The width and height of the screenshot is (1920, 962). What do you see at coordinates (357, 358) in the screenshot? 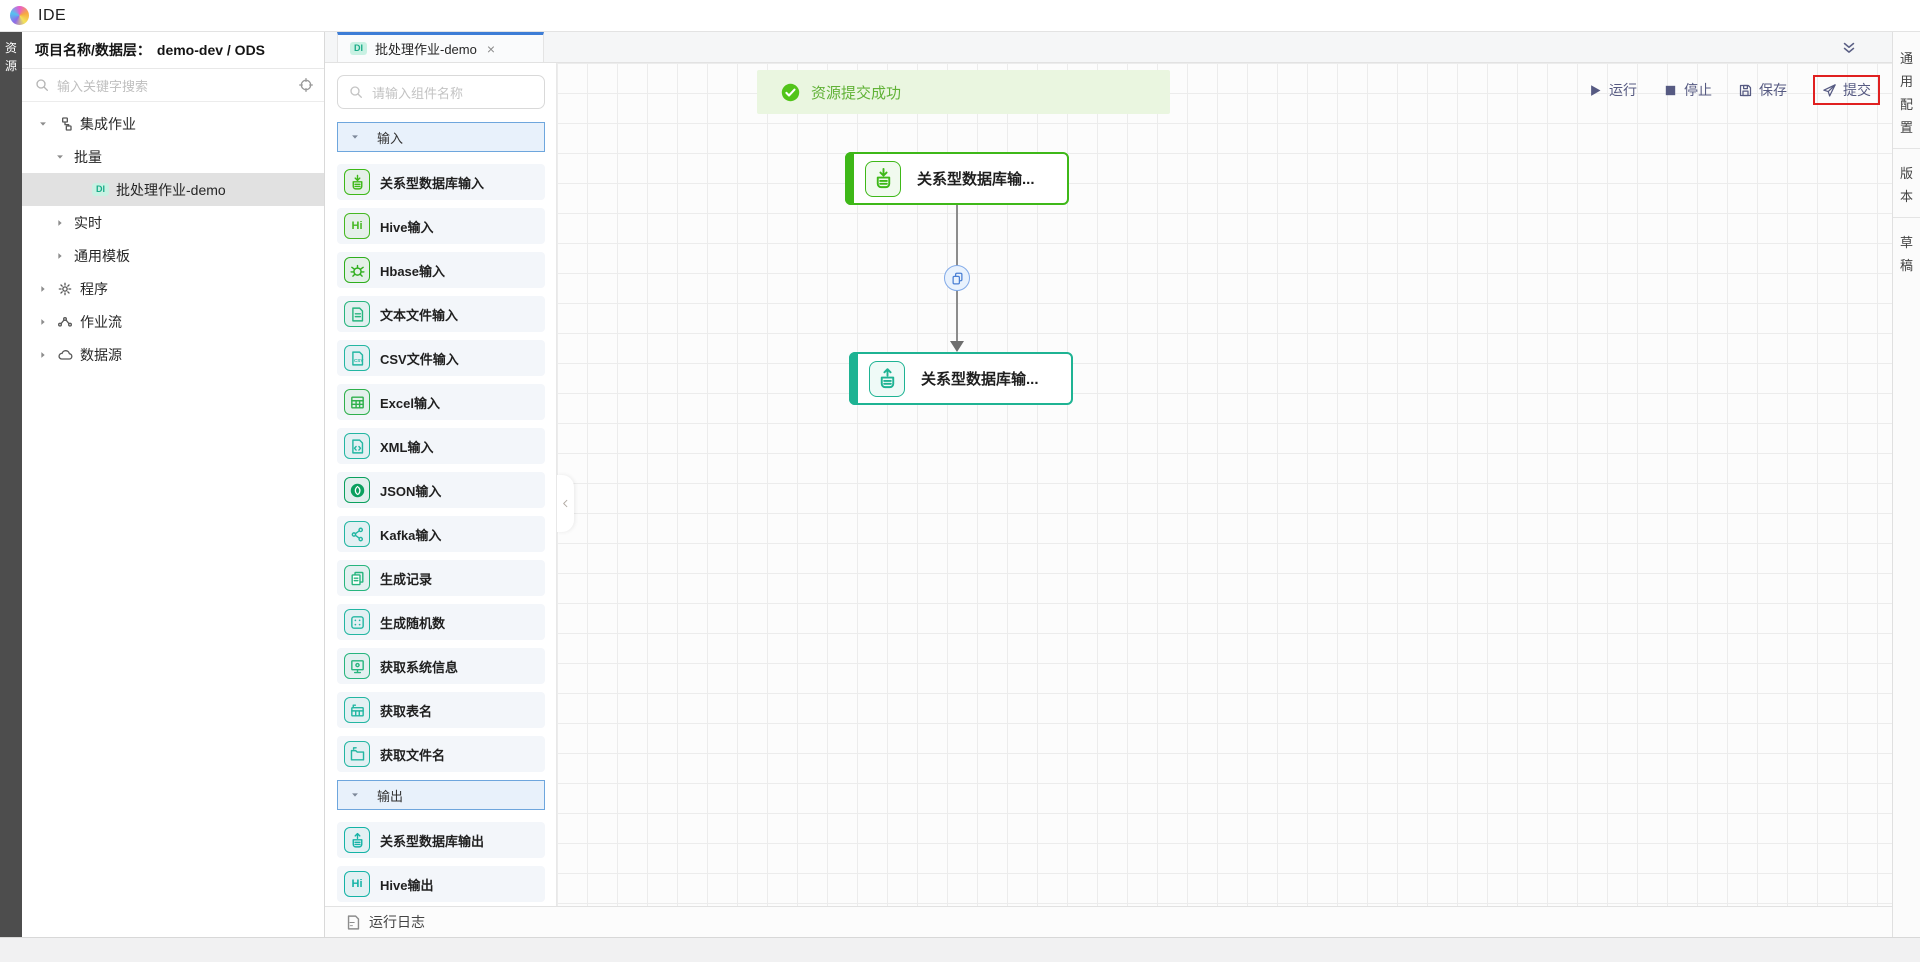
I see `file-csv-icon: CSV` at bounding box center [357, 358].